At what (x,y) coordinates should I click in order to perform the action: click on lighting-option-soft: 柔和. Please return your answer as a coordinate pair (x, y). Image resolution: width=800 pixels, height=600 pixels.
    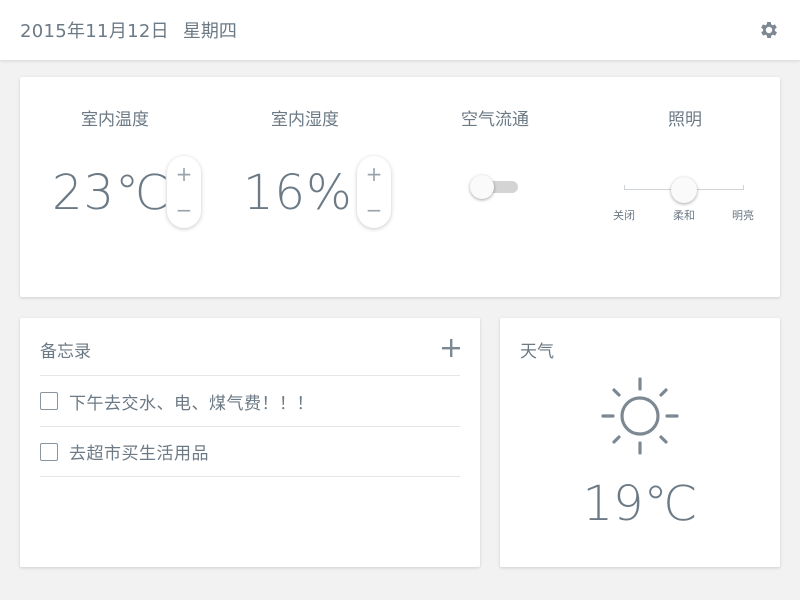
    Looking at the image, I should click on (684, 215).